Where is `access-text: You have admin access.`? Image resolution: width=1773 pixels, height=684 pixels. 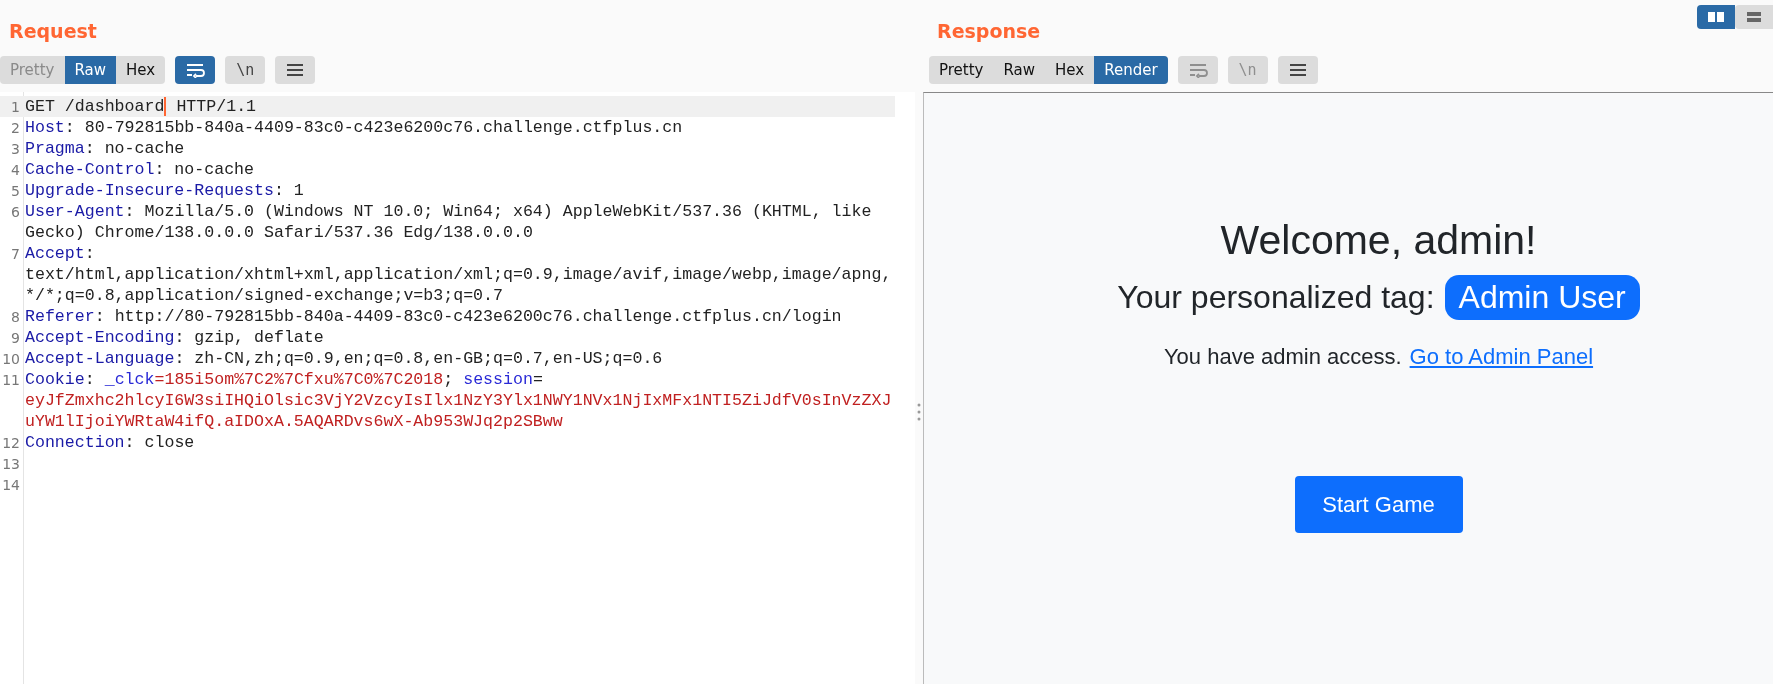
access-text: You have admin access. is located at coordinates (1282, 357).